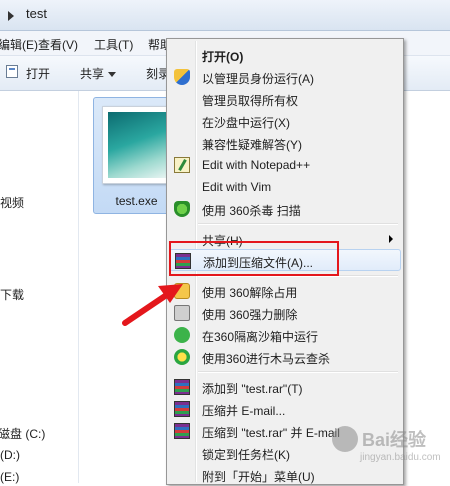 This screenshot has height=486, width=450. Describe the element at coordinates (345, 439) in the screenshot. I see `paw-icon` at that location.